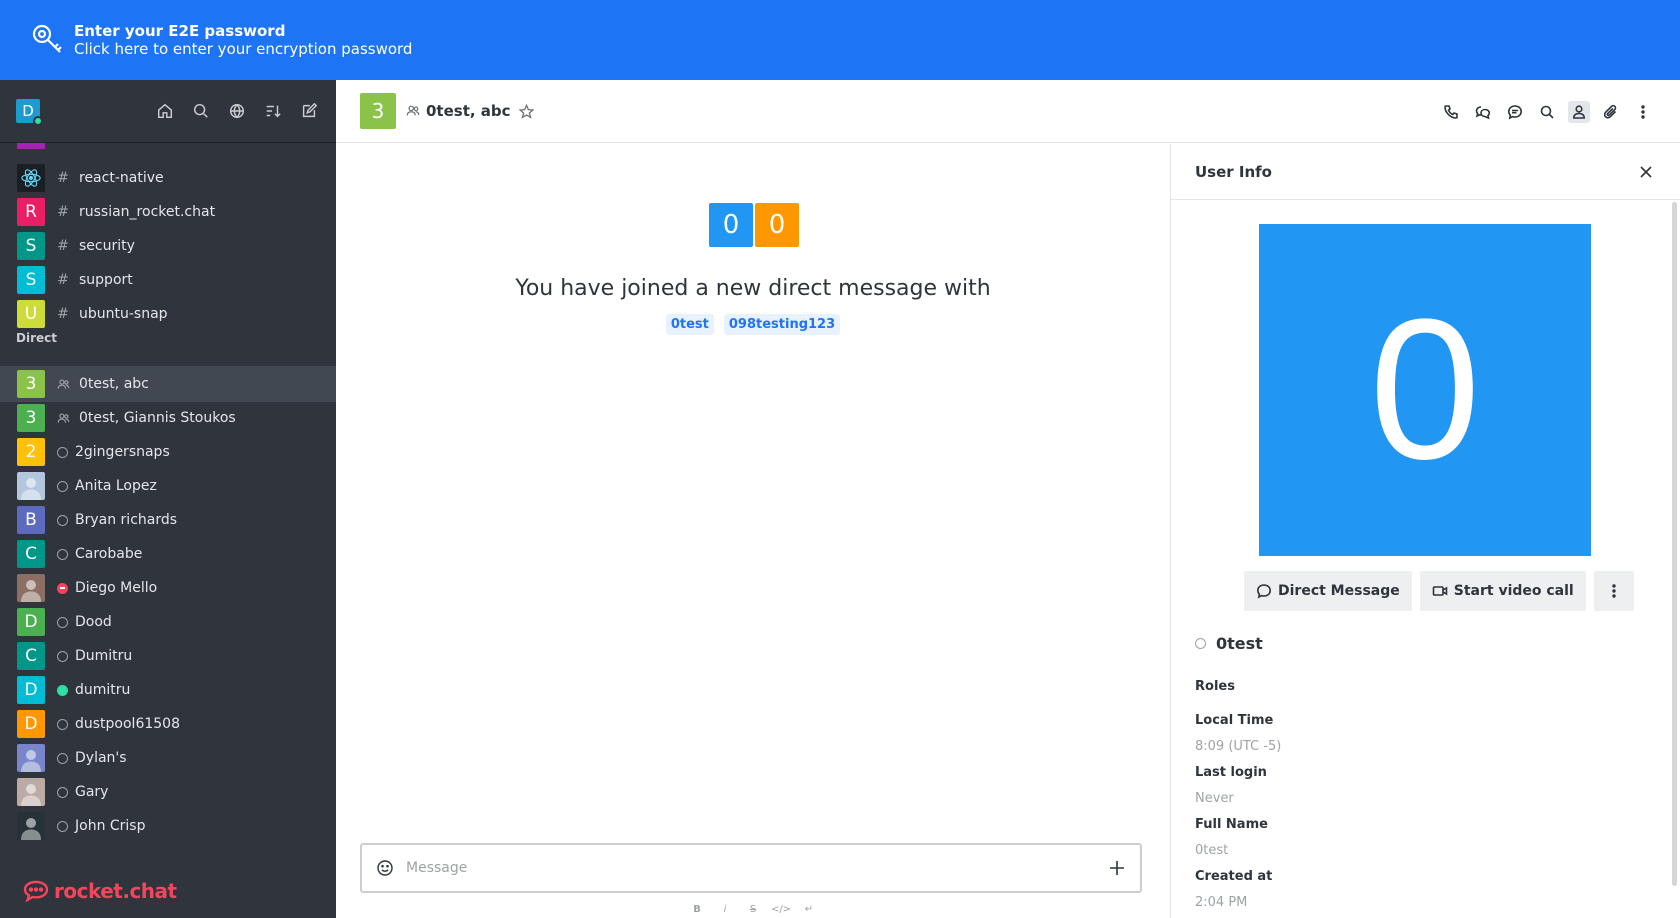 The height and width of the screenshot is (918, 1680). Describe the element at coordinates (31, 452) in the screenshot. I see `room-avatar: 2` at that location.